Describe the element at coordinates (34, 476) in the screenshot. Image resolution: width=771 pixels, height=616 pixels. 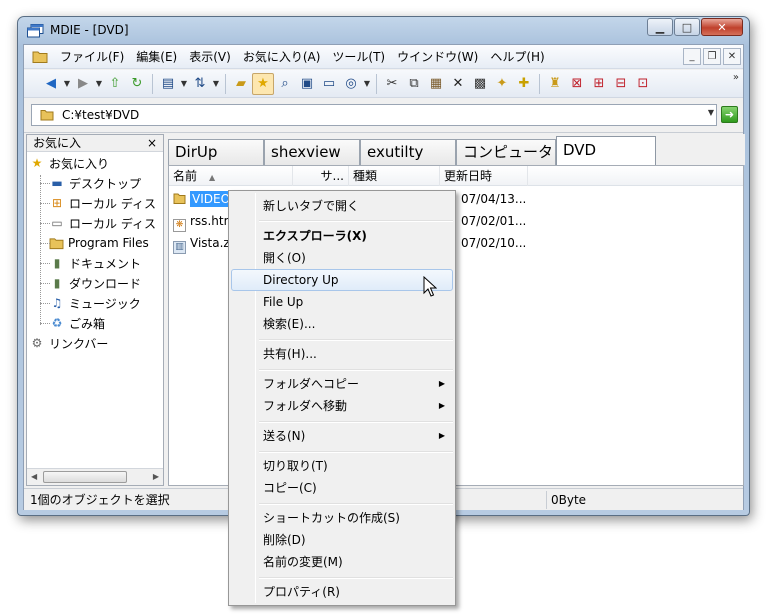
I see `scroll-left-icon: ◀` at that location.